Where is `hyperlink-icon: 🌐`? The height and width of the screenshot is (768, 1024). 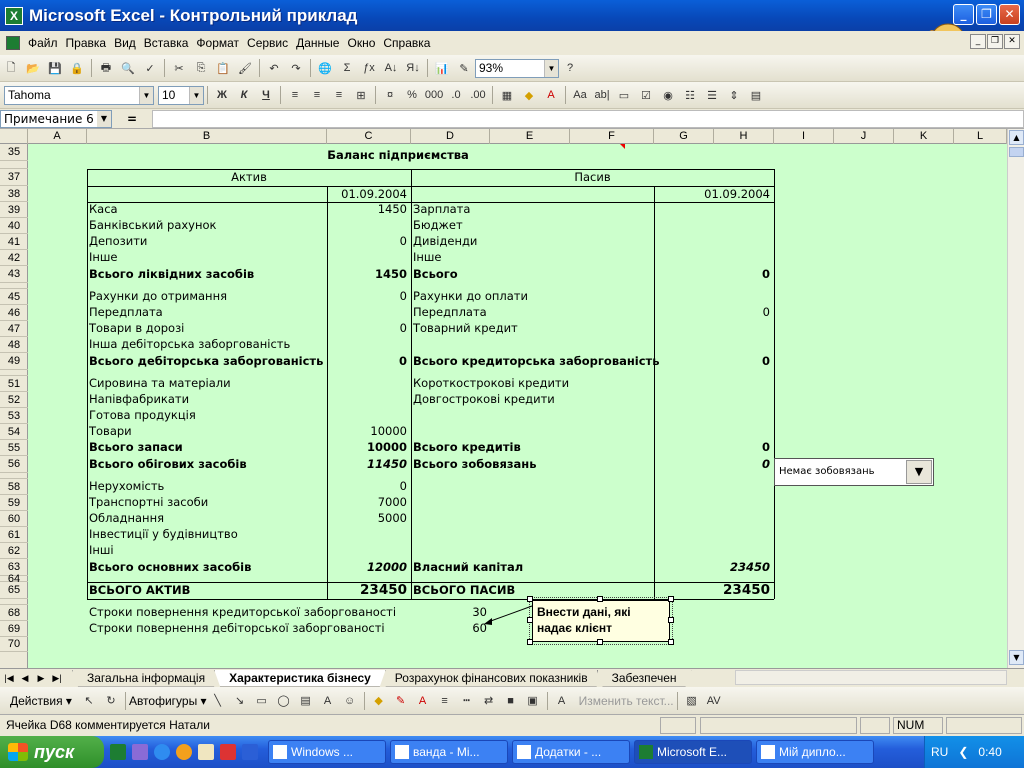
hyperlink-icon: 🌐 is located at coordinates (325, 68).